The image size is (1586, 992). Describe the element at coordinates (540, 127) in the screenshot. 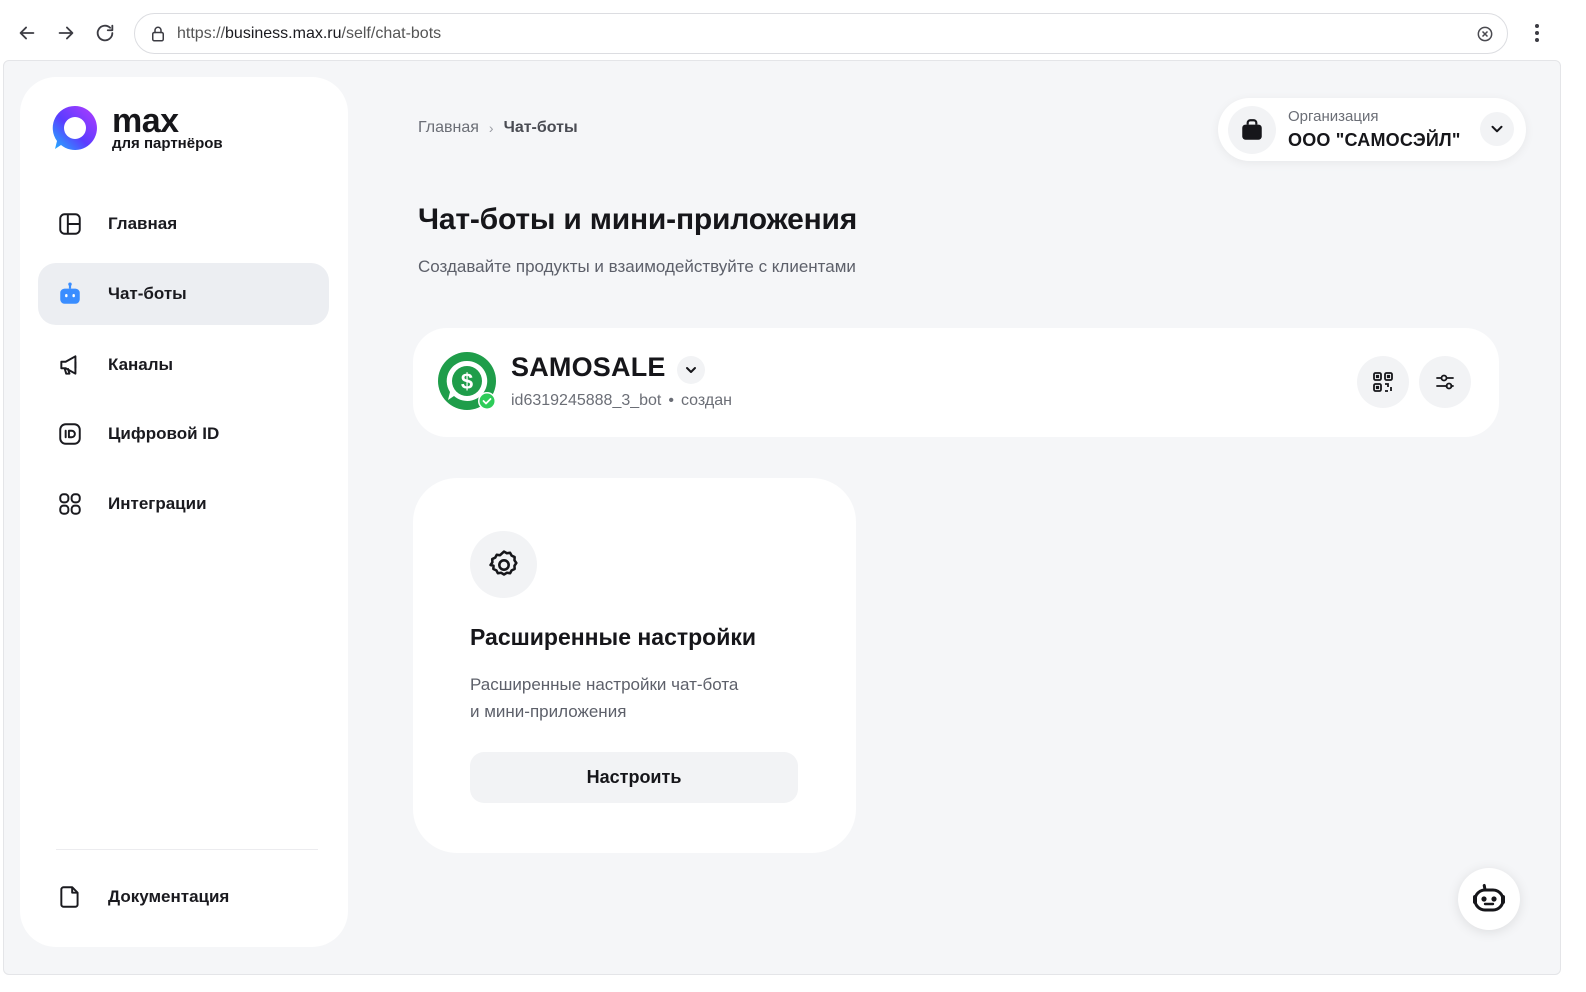

I see `breadcrumb-current: Чат-боты` at that location.